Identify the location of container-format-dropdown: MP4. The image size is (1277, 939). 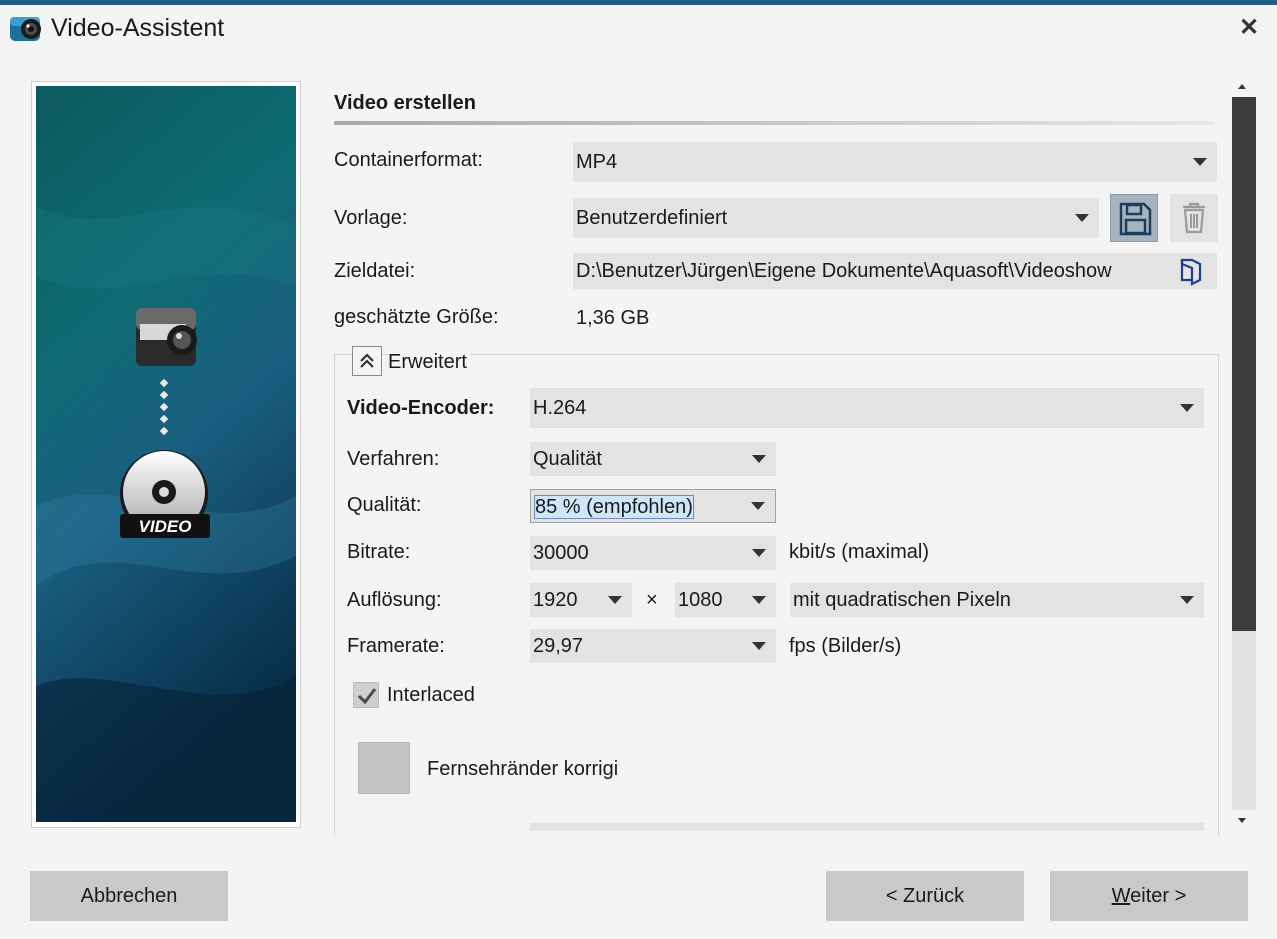
(895, 162).